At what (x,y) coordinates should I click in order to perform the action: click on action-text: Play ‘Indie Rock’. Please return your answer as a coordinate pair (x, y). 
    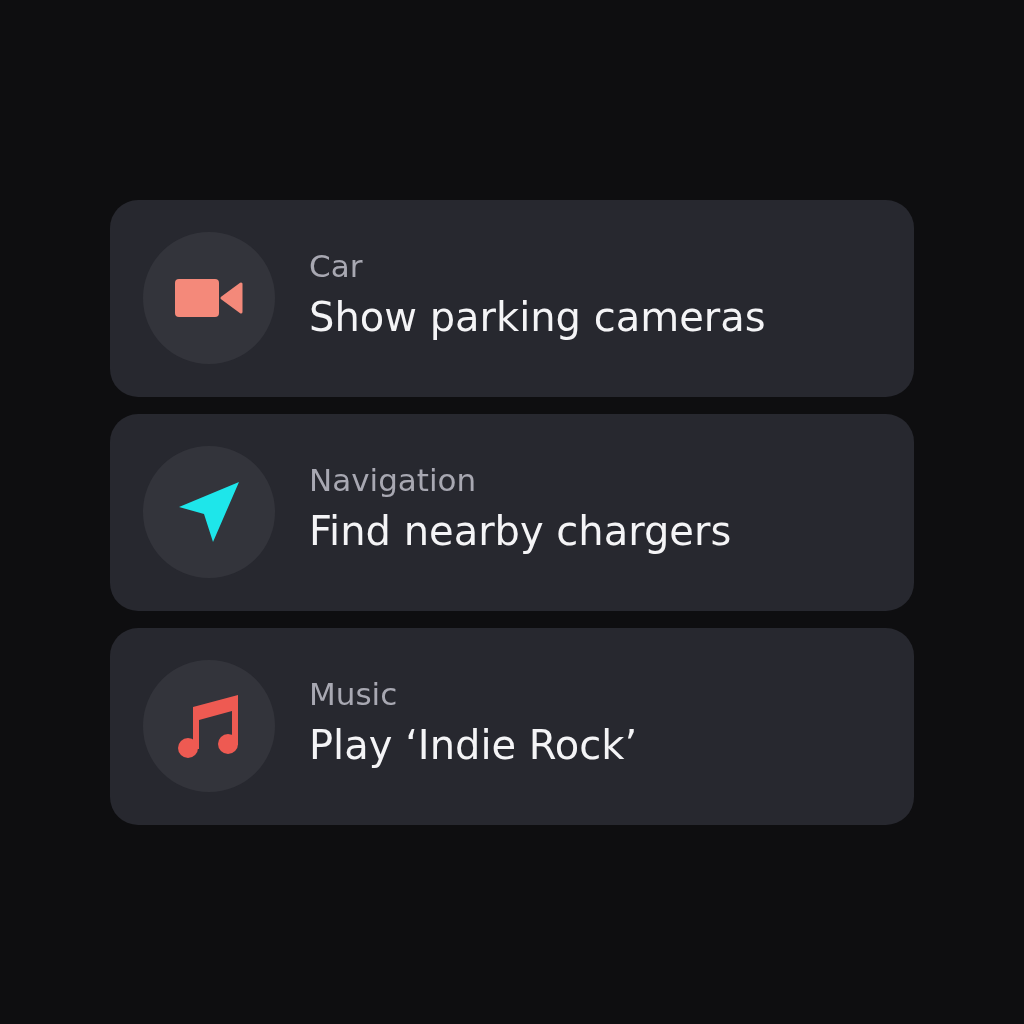
    Looking at the image, I should click on (473, 745).